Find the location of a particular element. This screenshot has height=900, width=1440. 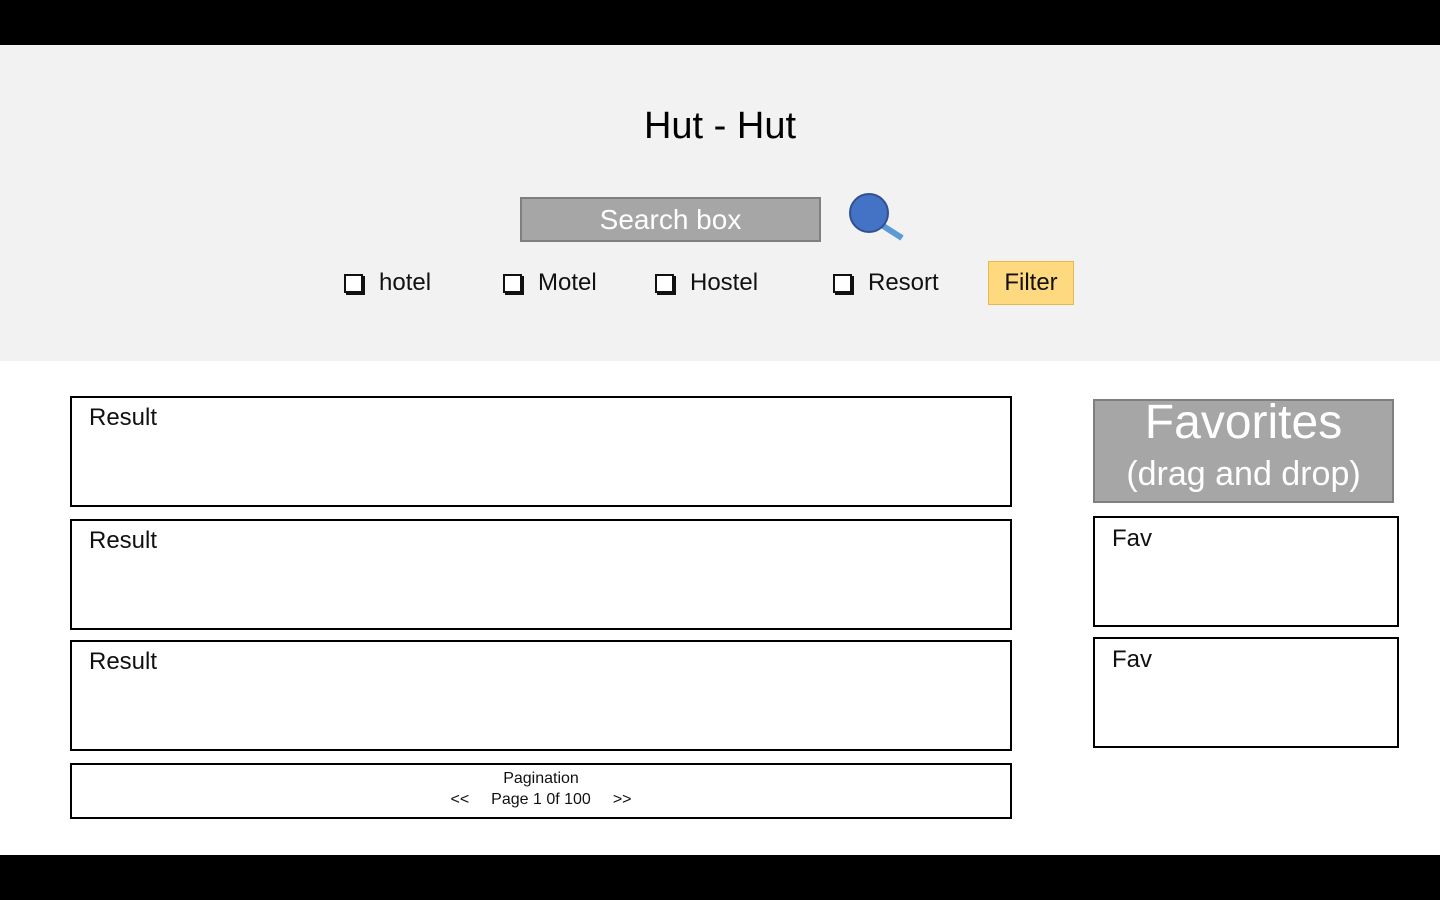

pagination-label: Pagination is located at coordinates (541, 778).